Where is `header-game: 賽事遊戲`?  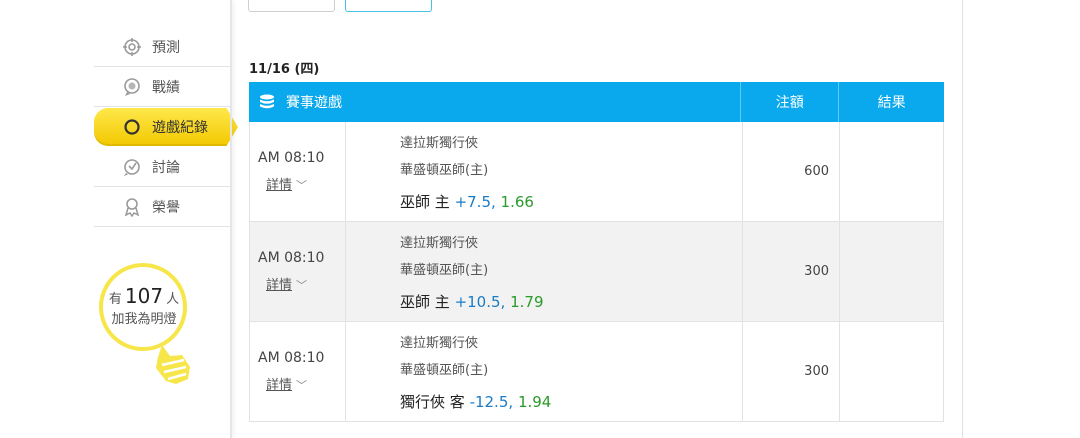
header-game: 賽事遊戲 is located at coordinates (495, 102).